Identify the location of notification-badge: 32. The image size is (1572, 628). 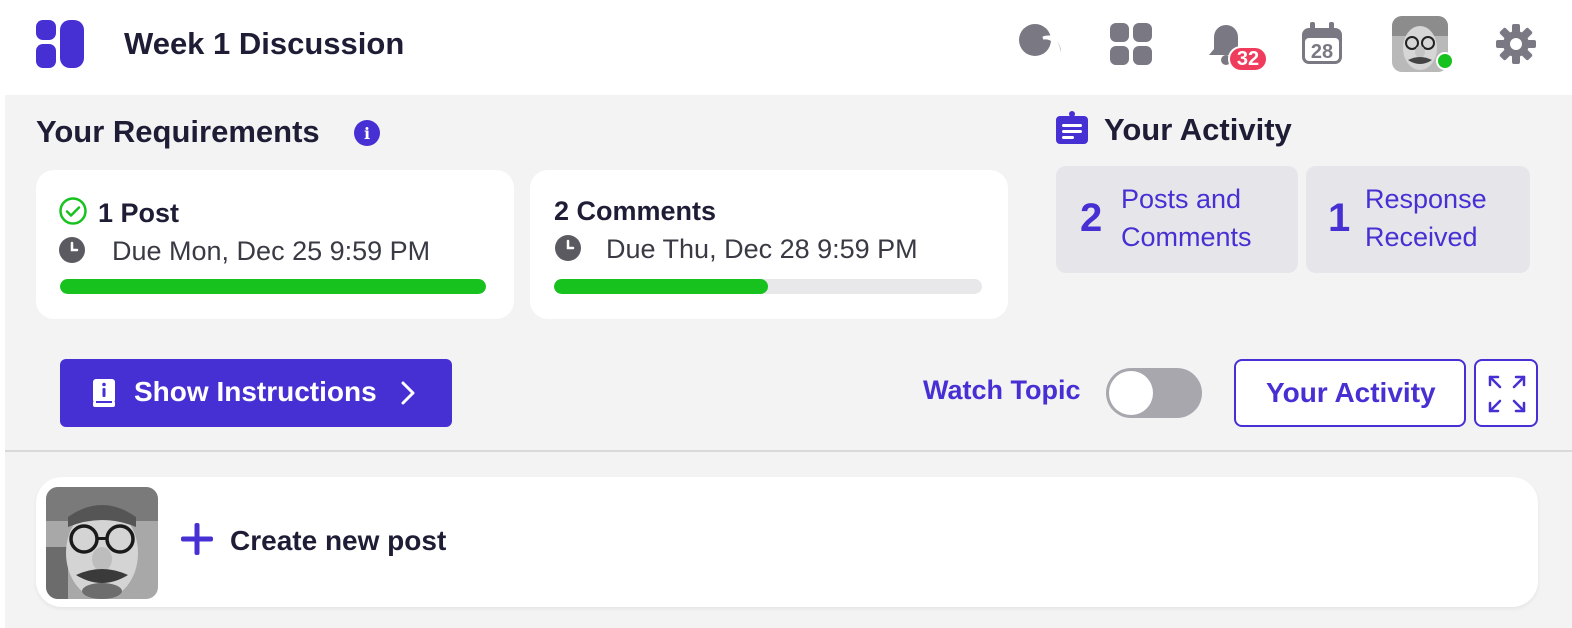
(1248, 59).